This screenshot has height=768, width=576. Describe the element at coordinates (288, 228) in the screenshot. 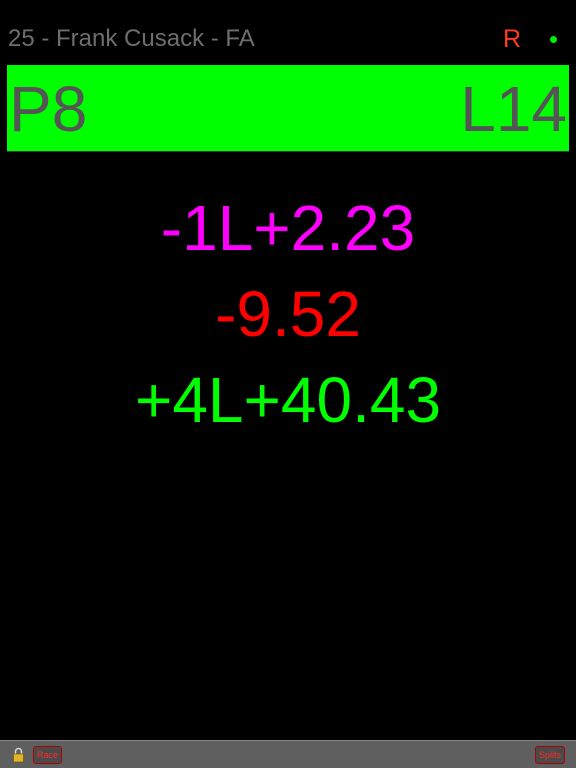

I see `gap-ahead: -1L+2.23` at that location.